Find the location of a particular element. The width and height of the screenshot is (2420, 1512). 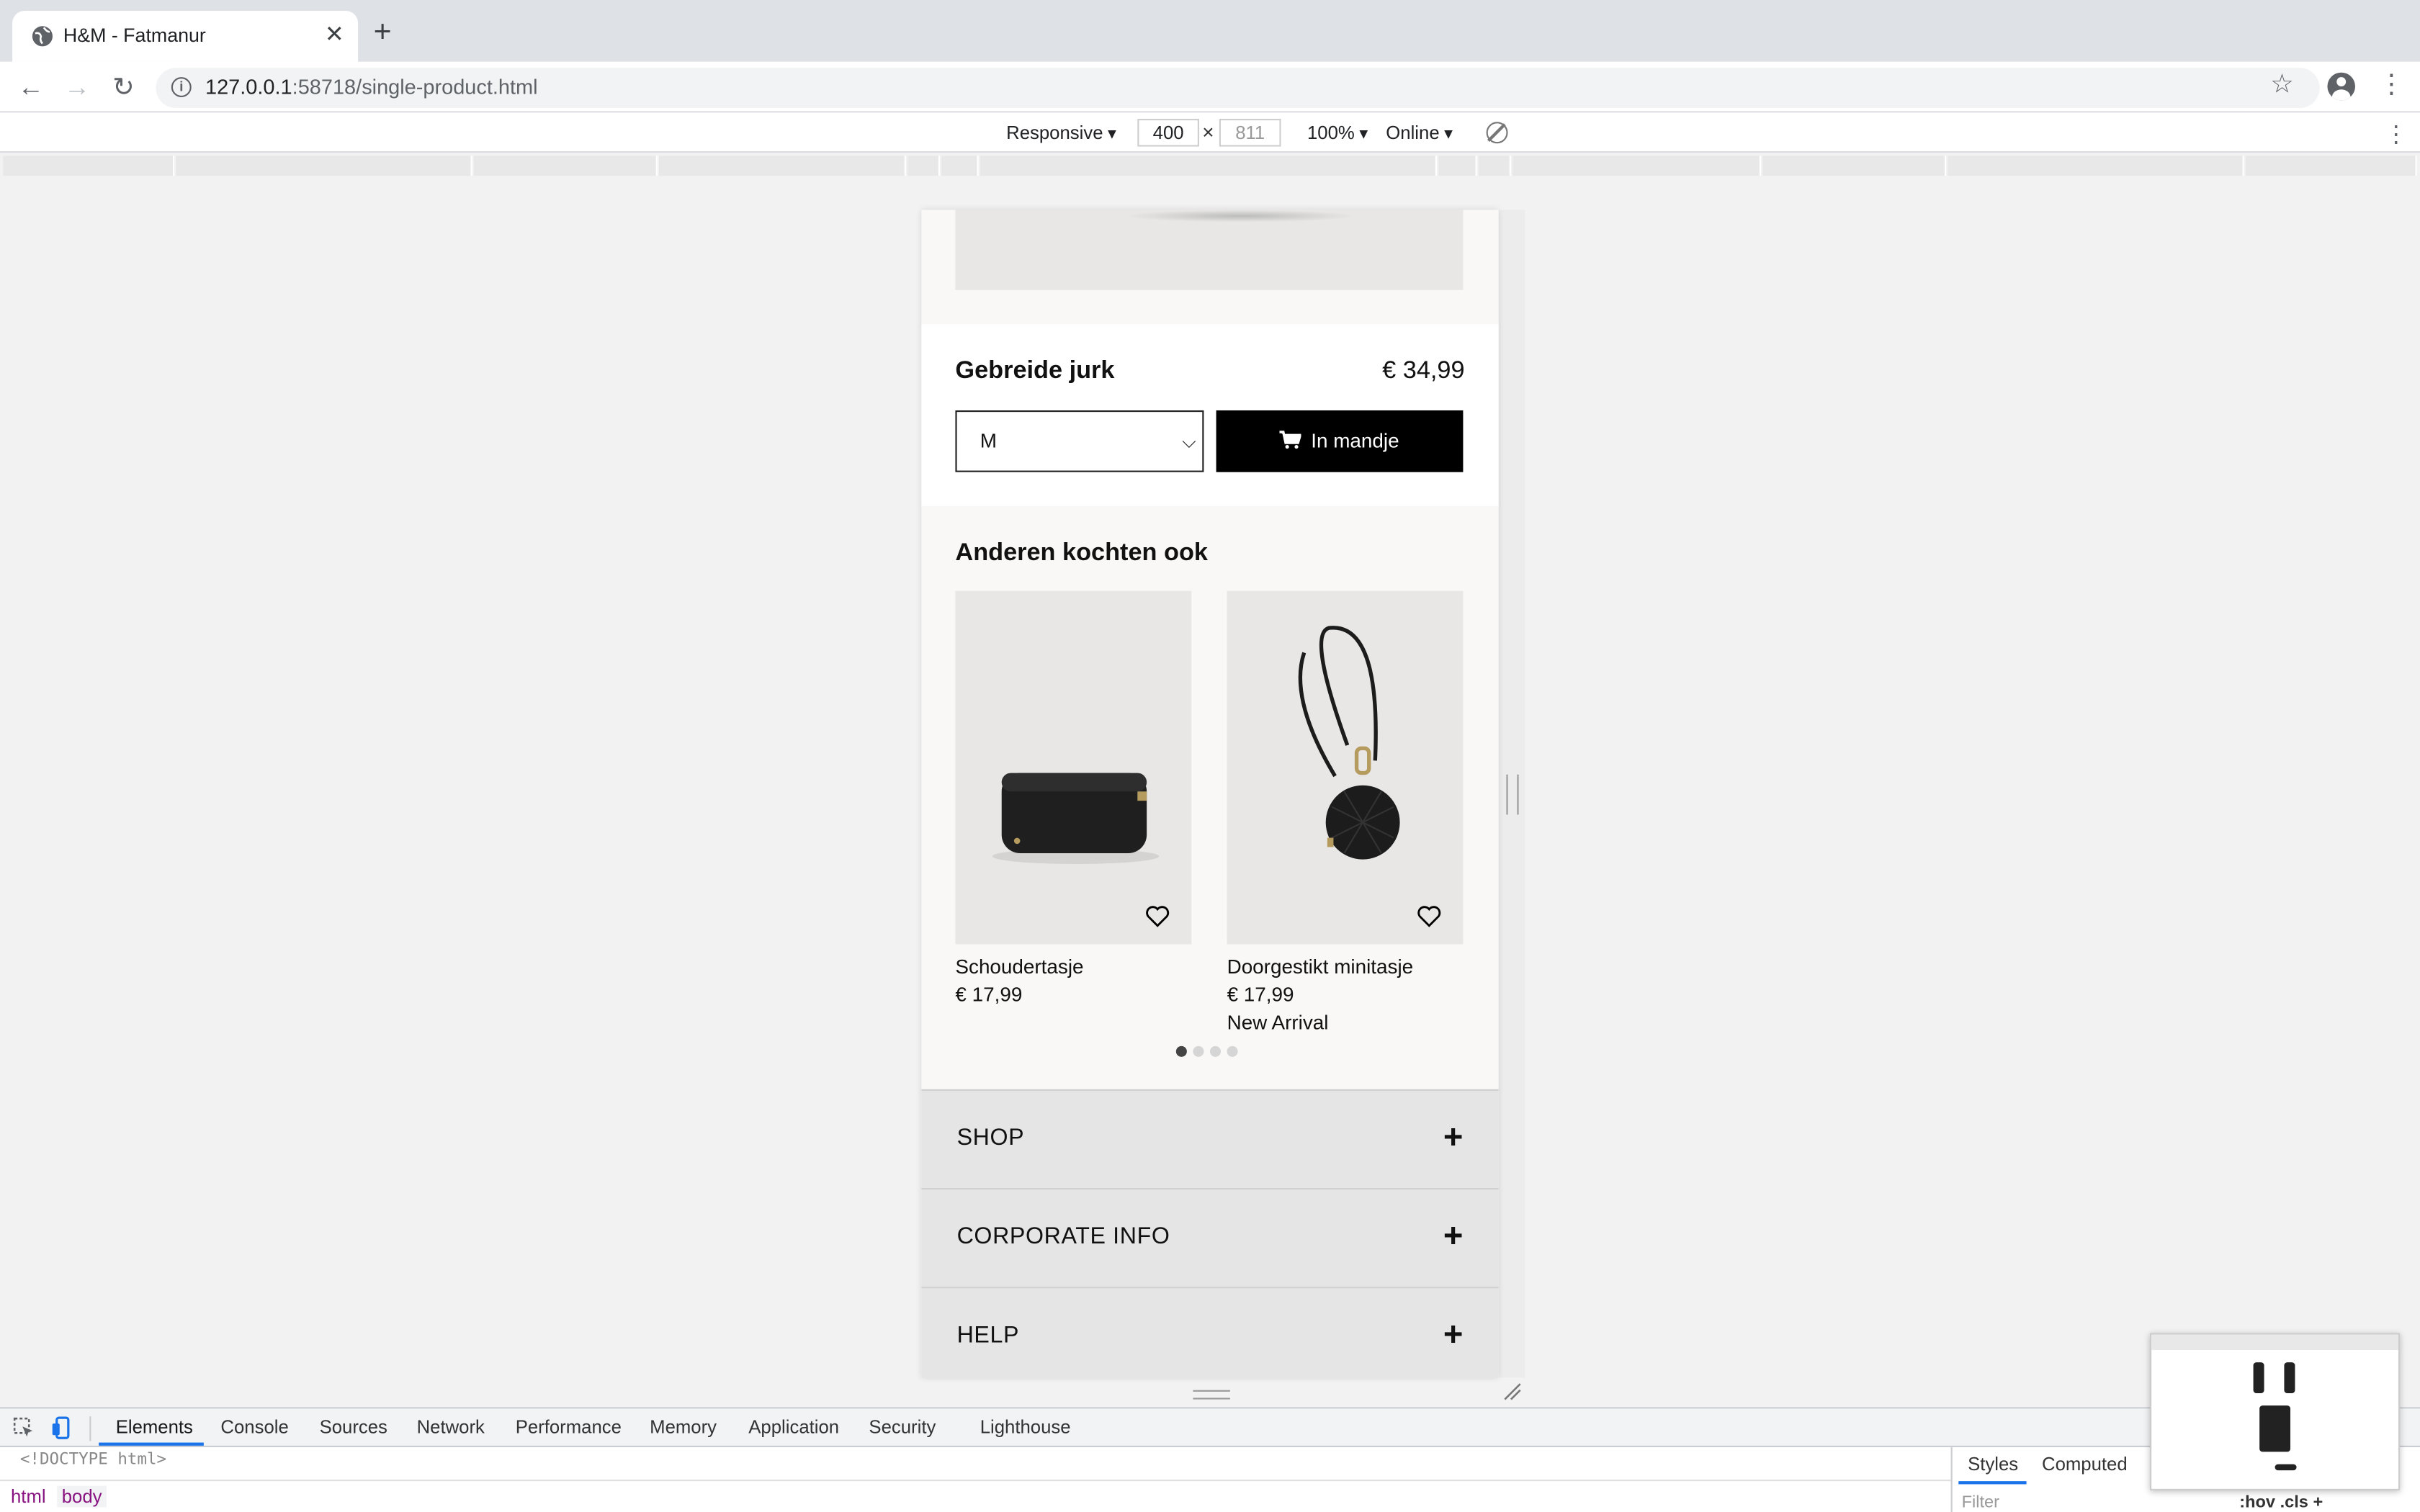

tab-security: Security is located at coordinates (902, 1427).